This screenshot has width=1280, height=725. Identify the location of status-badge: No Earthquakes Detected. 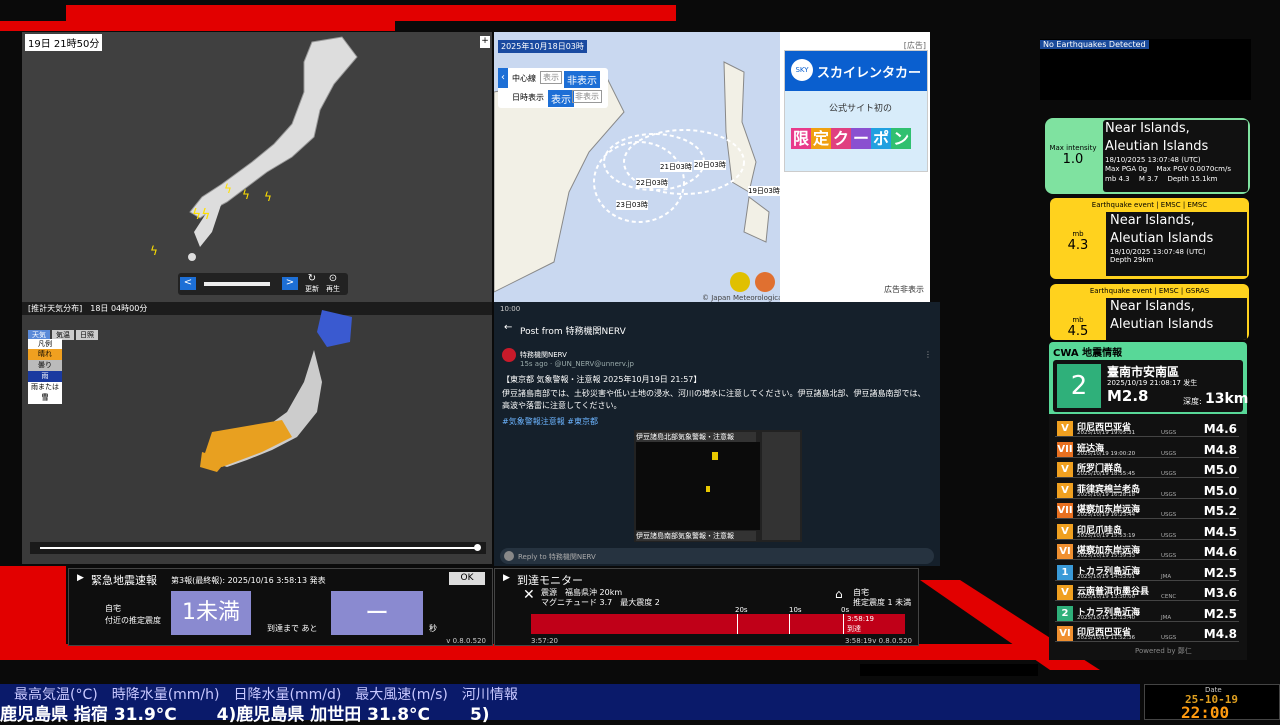
(1094, 44).